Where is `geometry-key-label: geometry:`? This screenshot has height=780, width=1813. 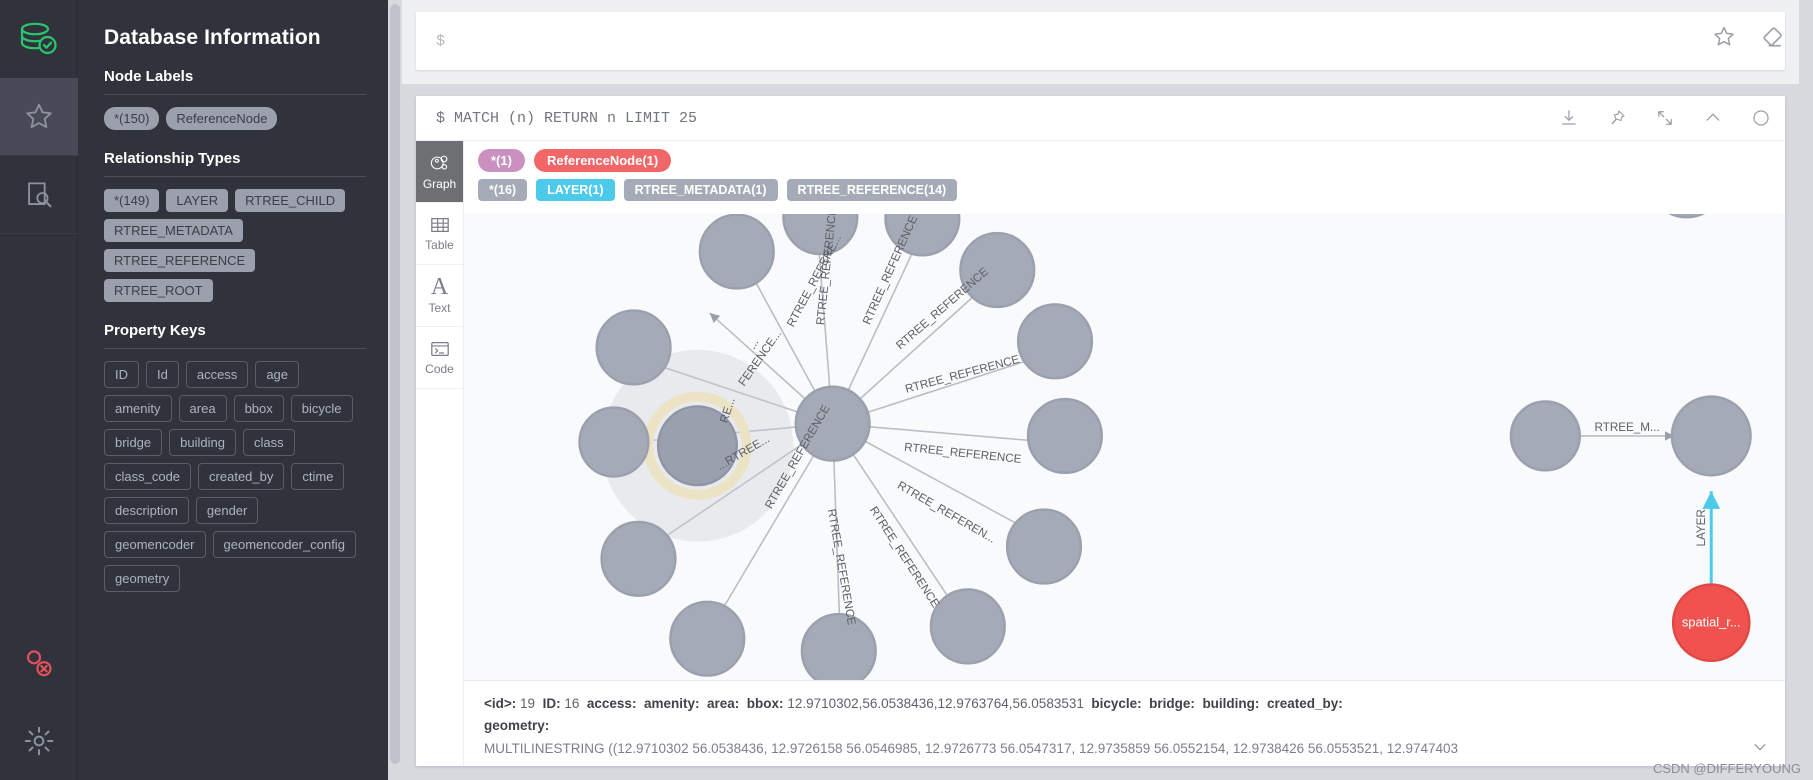 geometry-key-label: geometry: is located at coordinates (517, 726).